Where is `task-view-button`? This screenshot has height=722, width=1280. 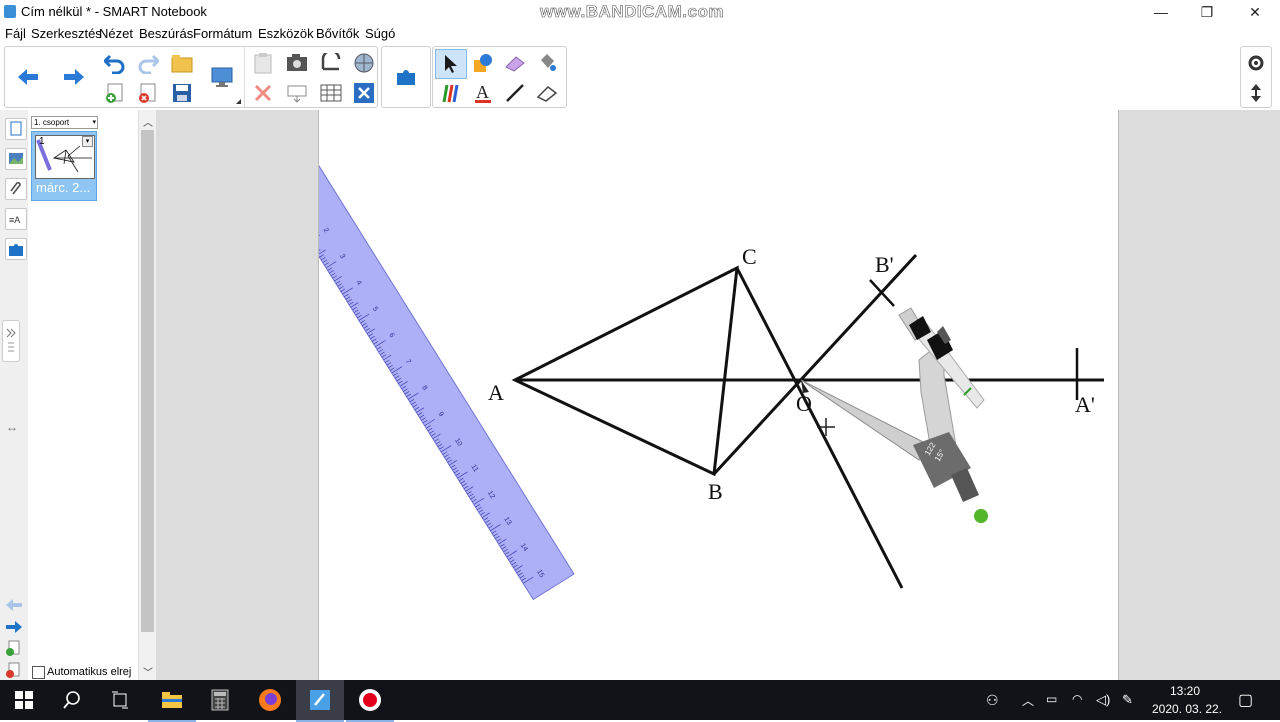 task-view-button is located at coordinates (120, 700).